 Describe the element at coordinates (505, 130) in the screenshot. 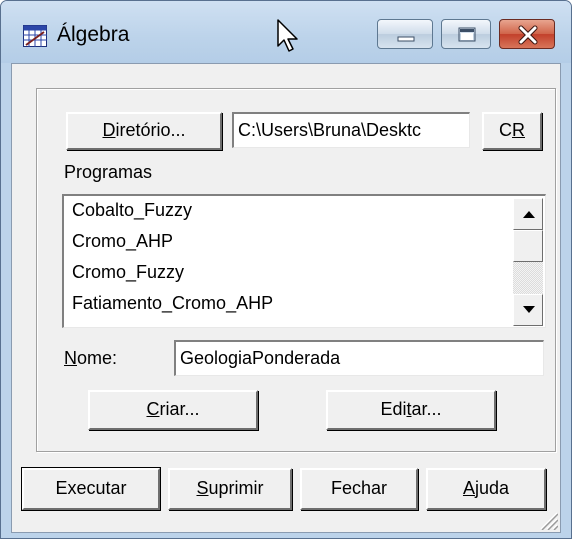

I see `cr-button-label: C` at that location.